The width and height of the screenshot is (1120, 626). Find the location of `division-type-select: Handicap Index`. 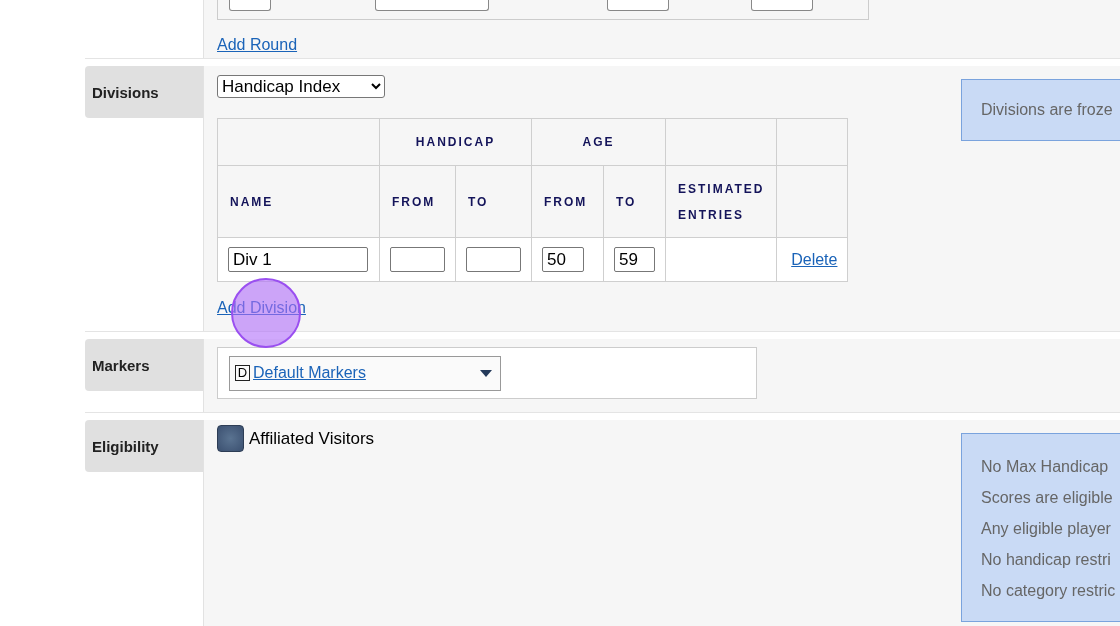

division-type-select: Handicap Index is located at coordinates (301, 86).